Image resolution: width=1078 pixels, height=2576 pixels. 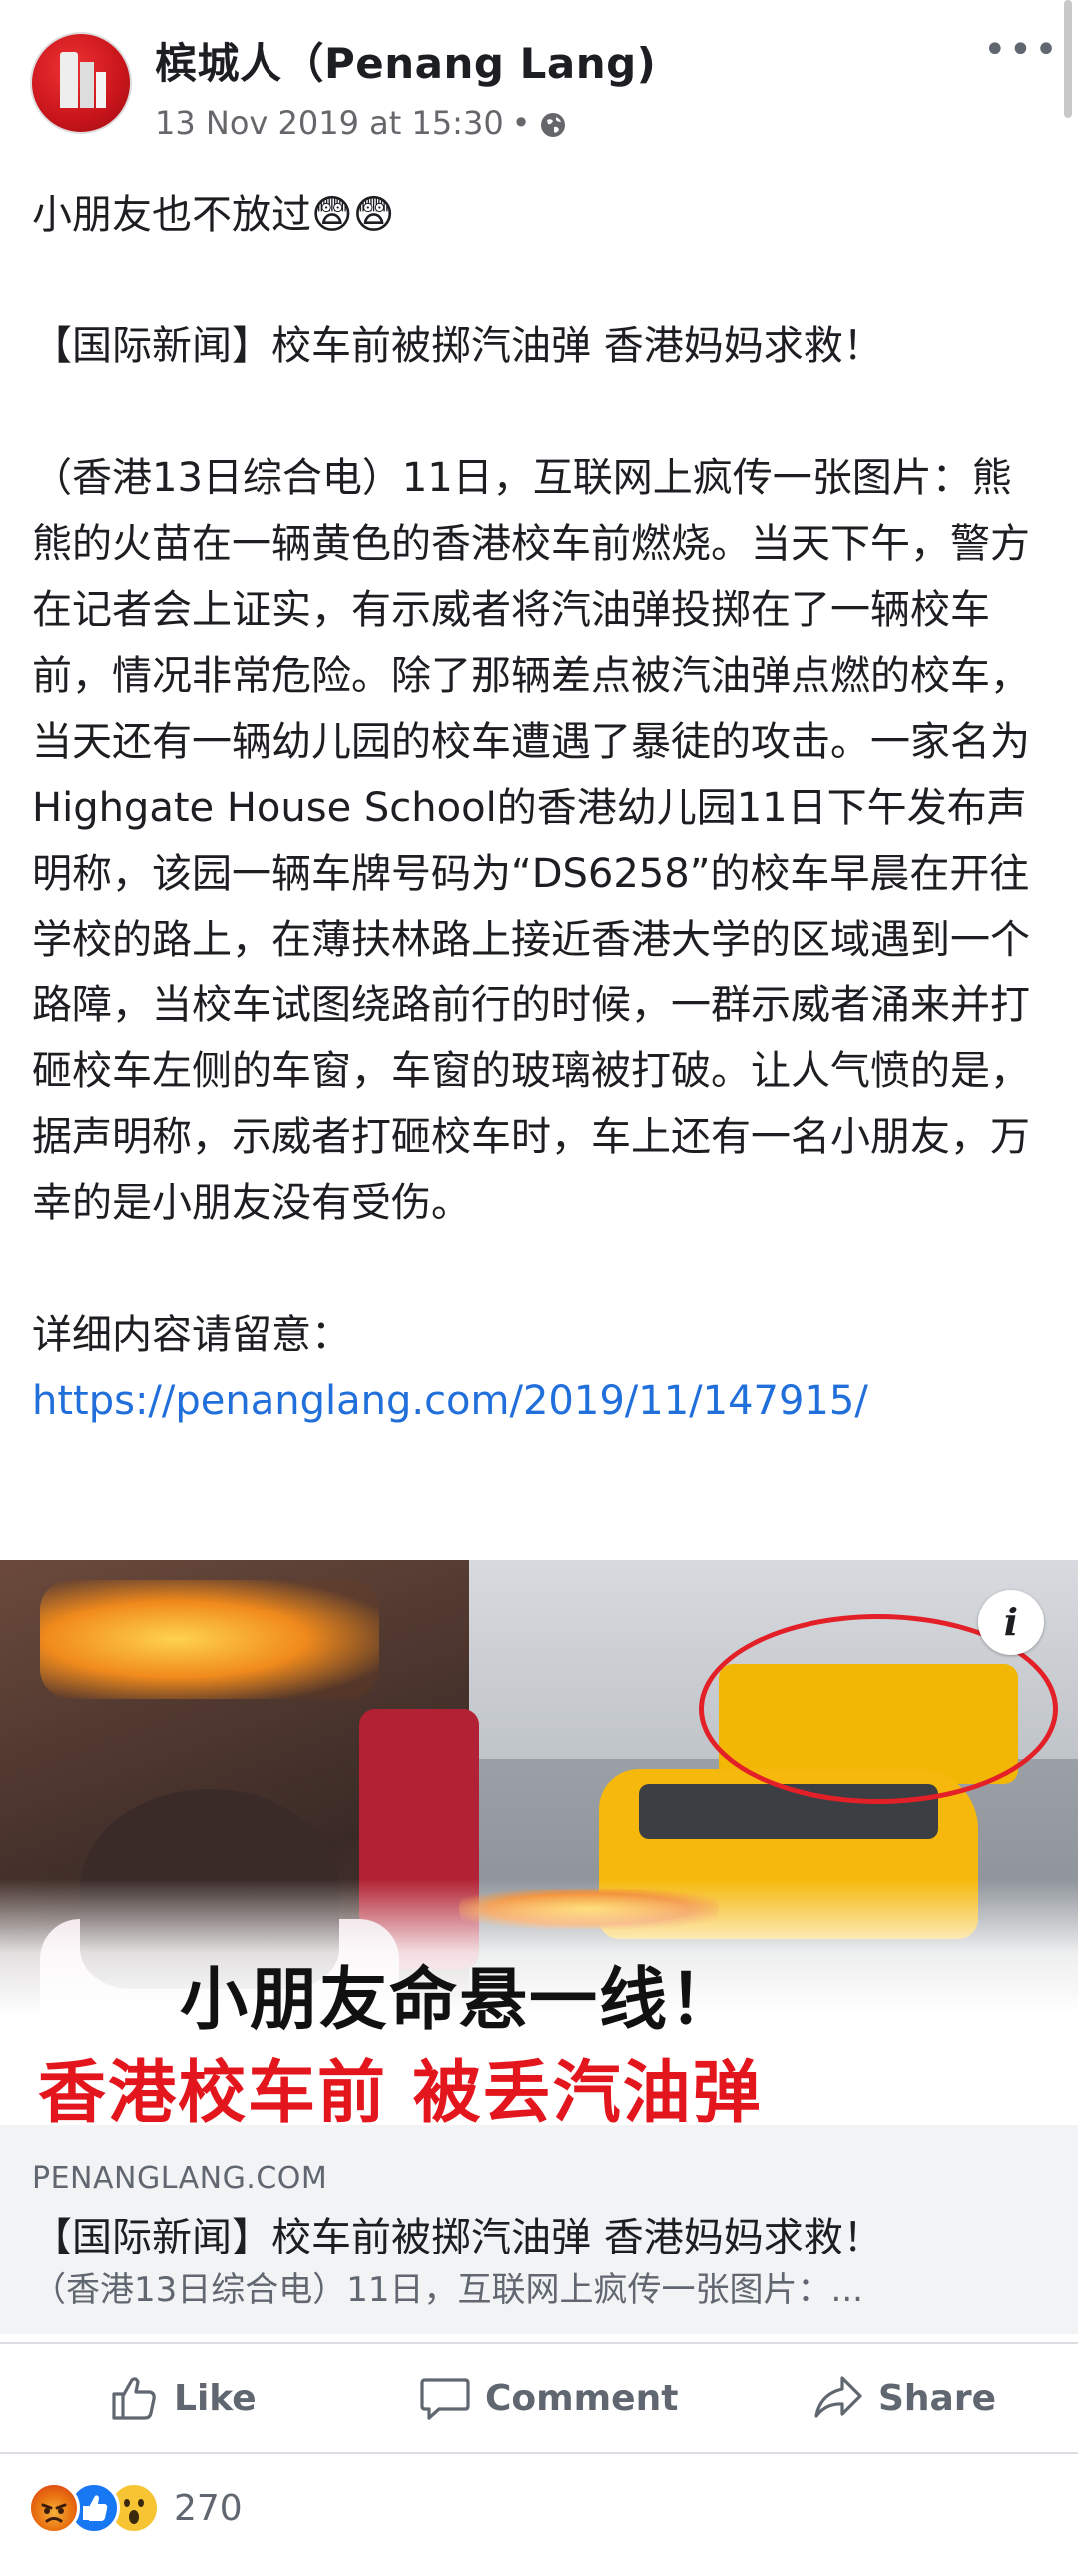 I want to click on info-icon: i, so click(x=1011, y=1622).